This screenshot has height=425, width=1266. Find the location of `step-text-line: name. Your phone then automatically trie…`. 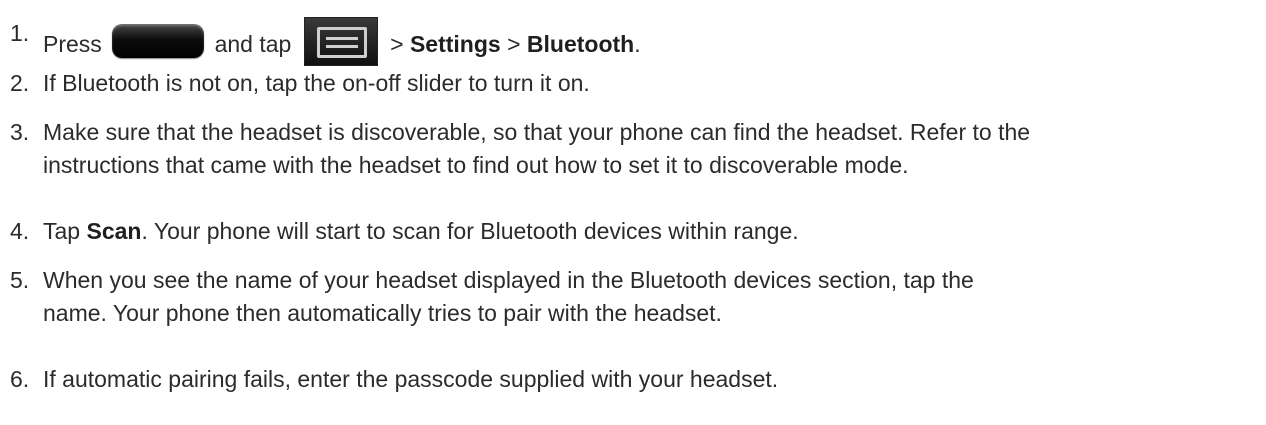

step-text-line: name. Your phone then automatically trie… is located at coordinates (382, 313).